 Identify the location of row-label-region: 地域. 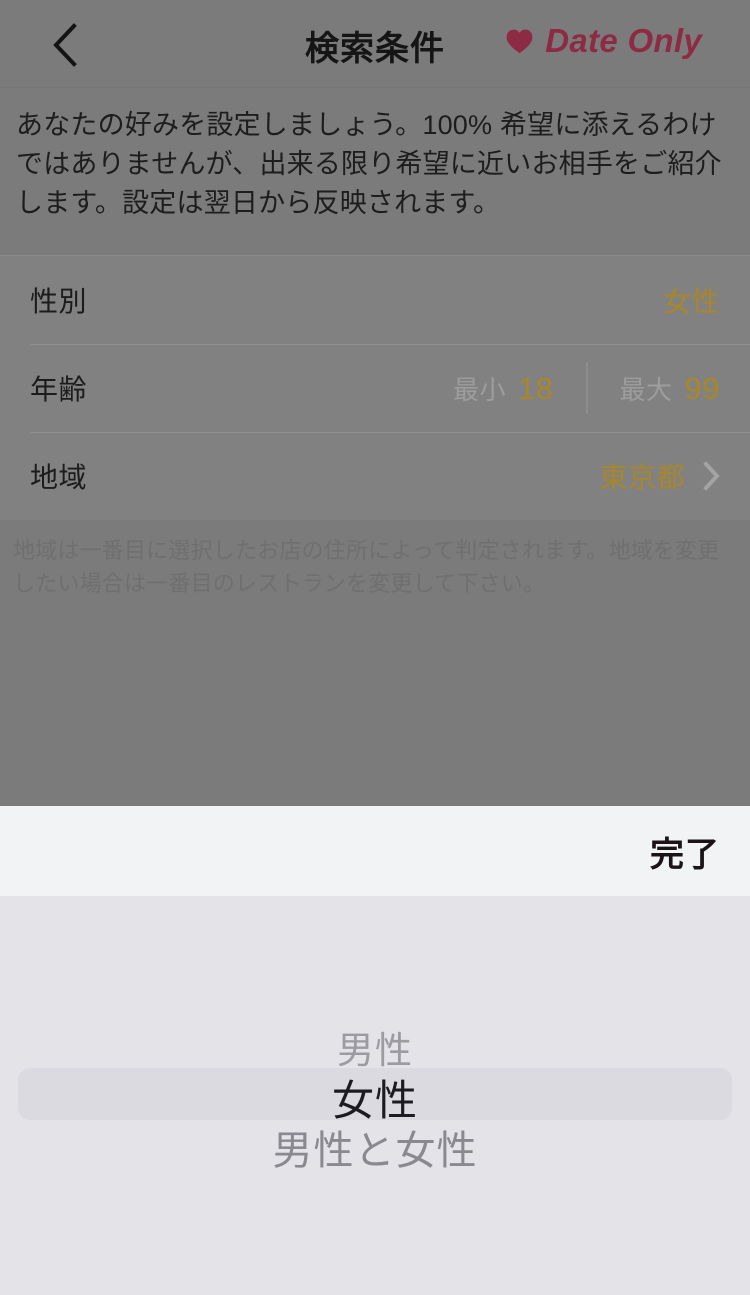
(59, 477).